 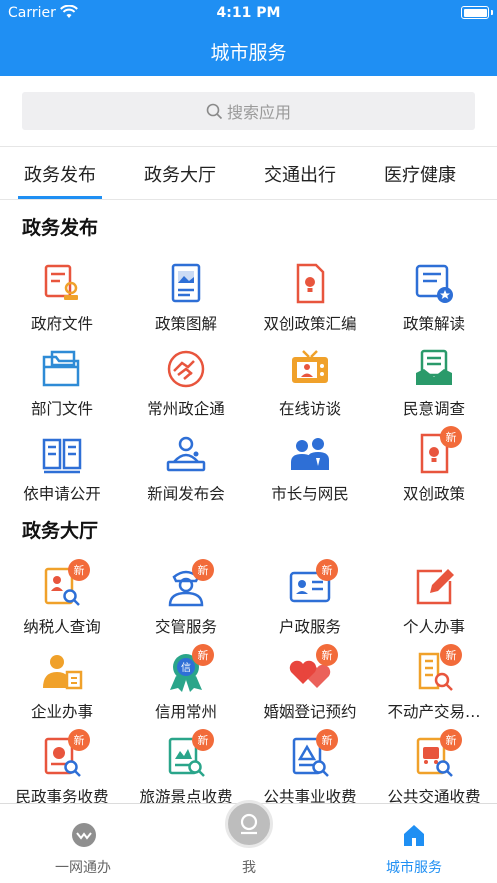 I want to click on service-item: 政府文件, so click(x=62, y=304).